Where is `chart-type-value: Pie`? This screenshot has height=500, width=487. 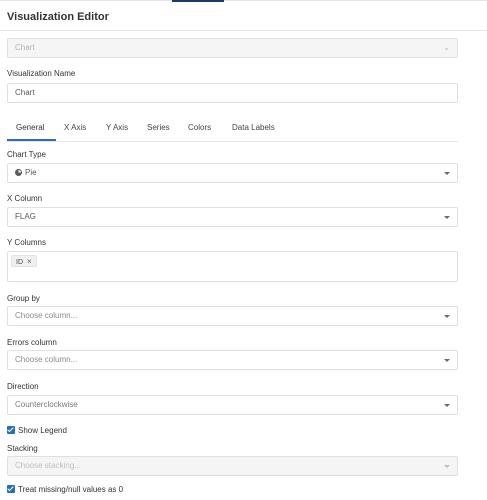 chart-type-value: Pie is located at coordinates (31, 172).